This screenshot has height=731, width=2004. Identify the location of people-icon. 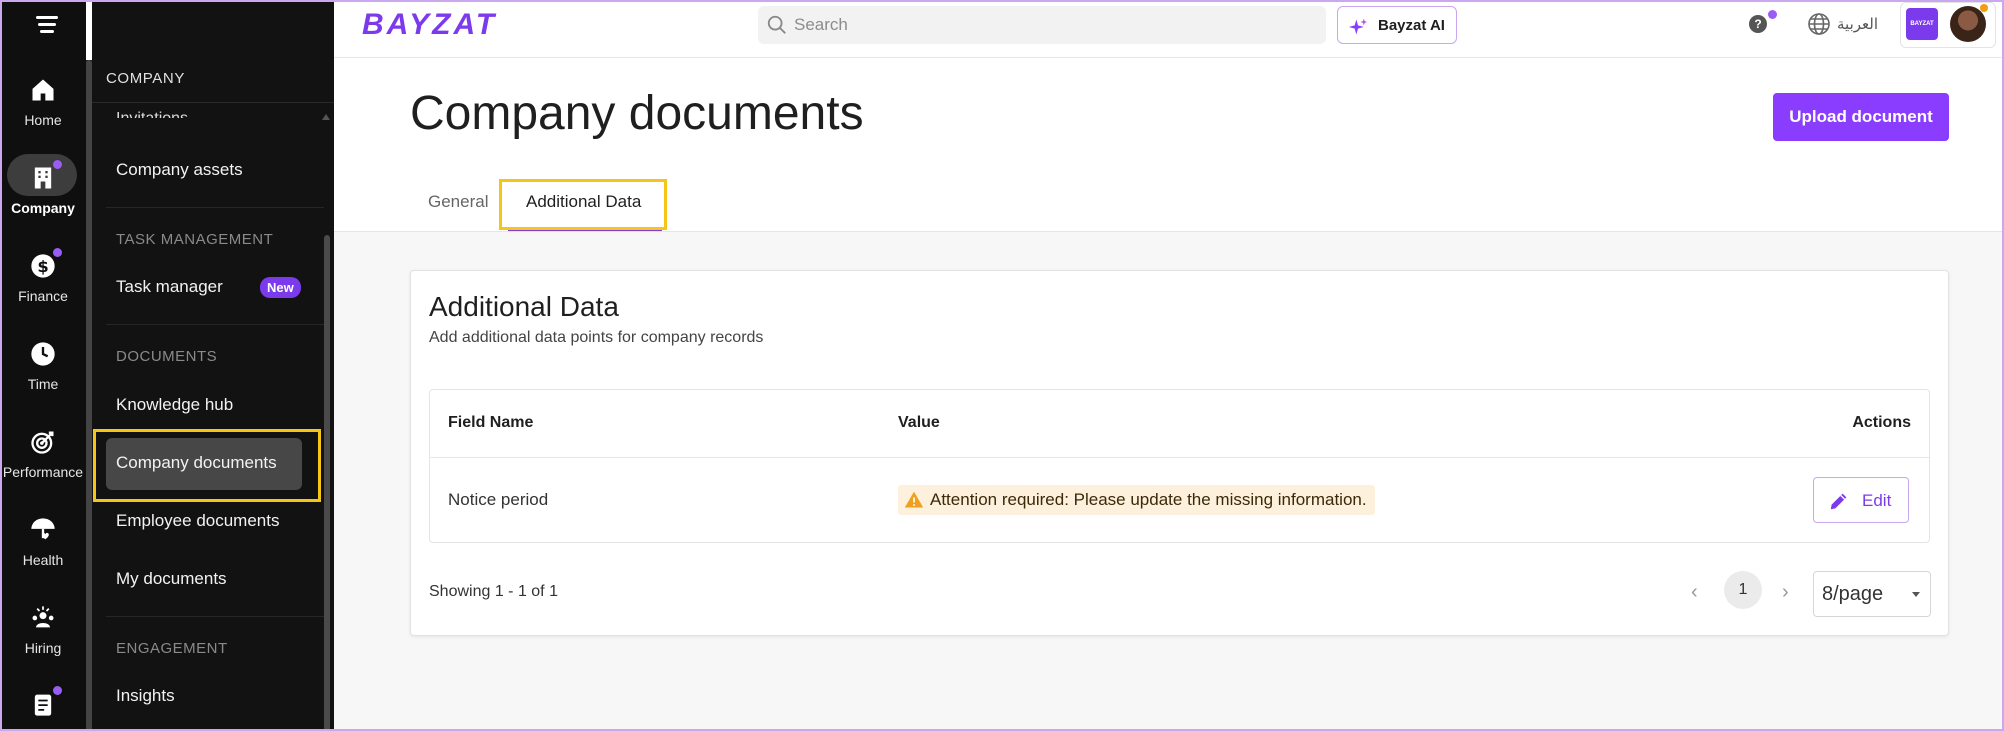
(43, 618).